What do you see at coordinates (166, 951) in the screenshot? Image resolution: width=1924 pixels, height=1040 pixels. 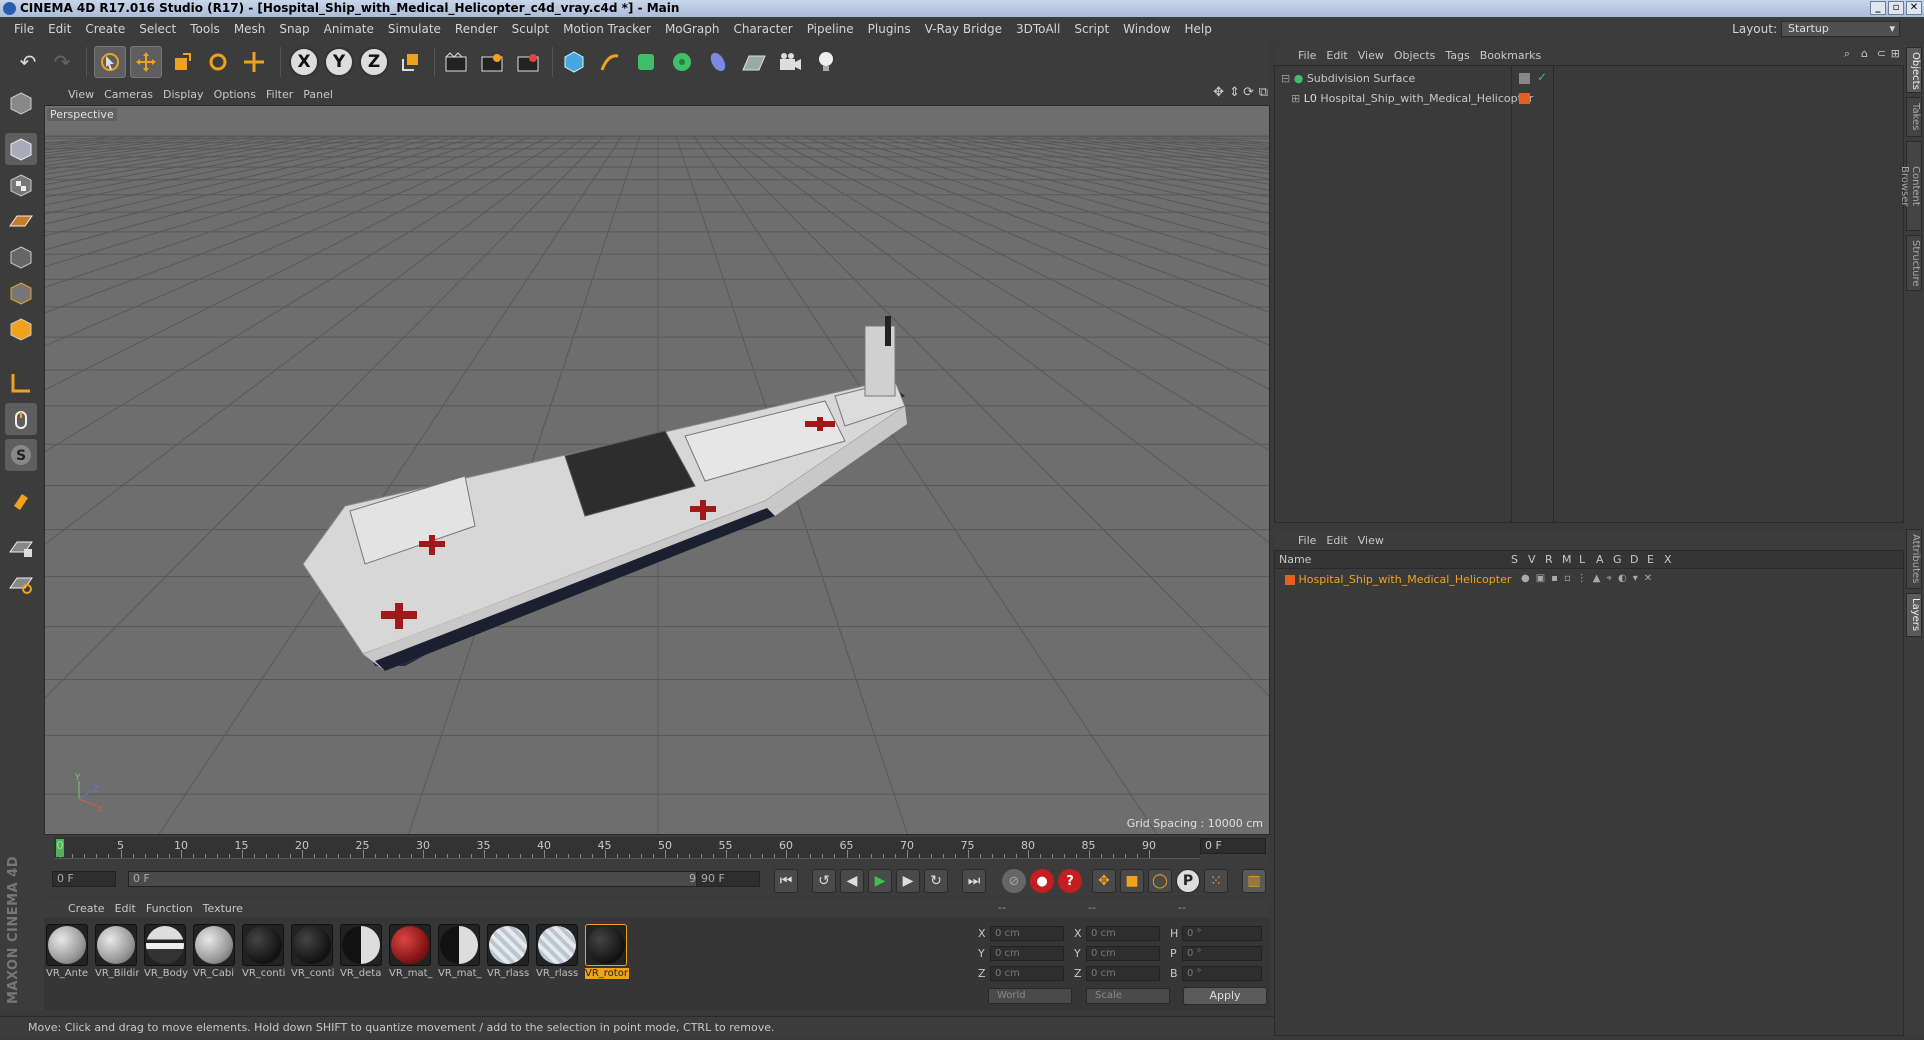 I see `material-item: VR_Body` at bounding box center [166, 951].